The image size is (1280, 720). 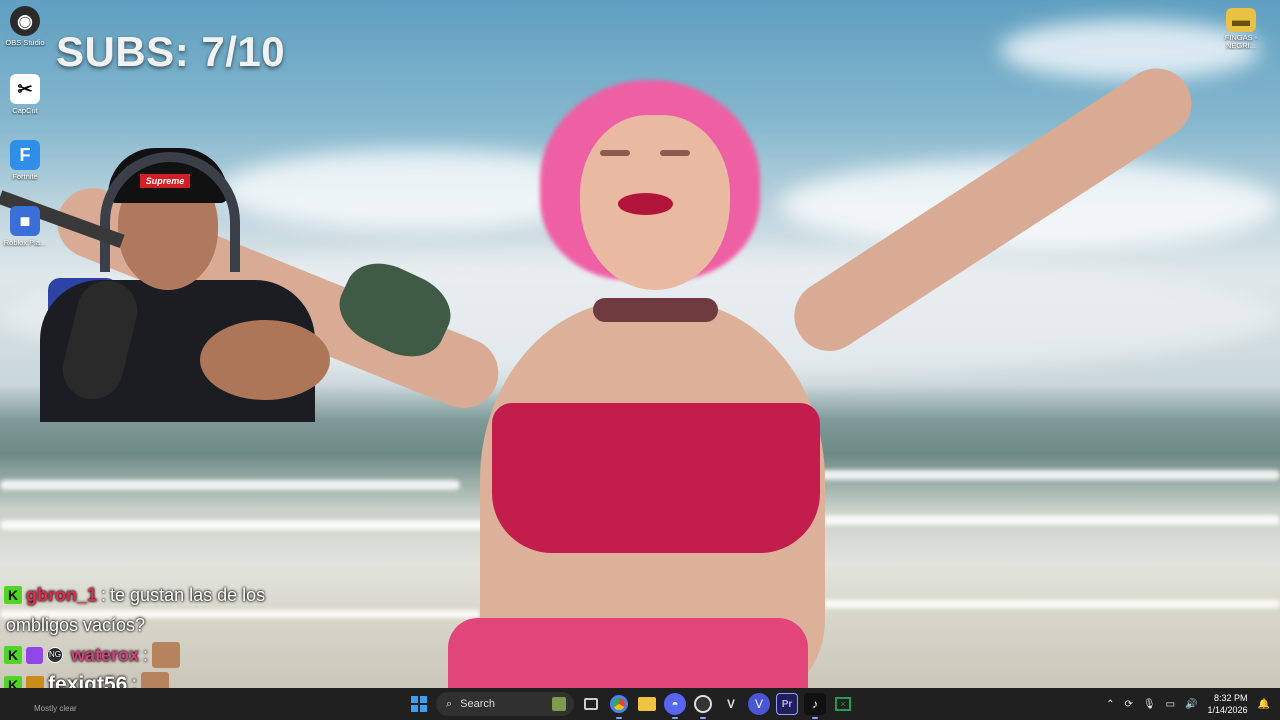 What do you see at coordinates (166, 655) in the screenshot?
I see `chat-emote` at bounding box center [166, 655].